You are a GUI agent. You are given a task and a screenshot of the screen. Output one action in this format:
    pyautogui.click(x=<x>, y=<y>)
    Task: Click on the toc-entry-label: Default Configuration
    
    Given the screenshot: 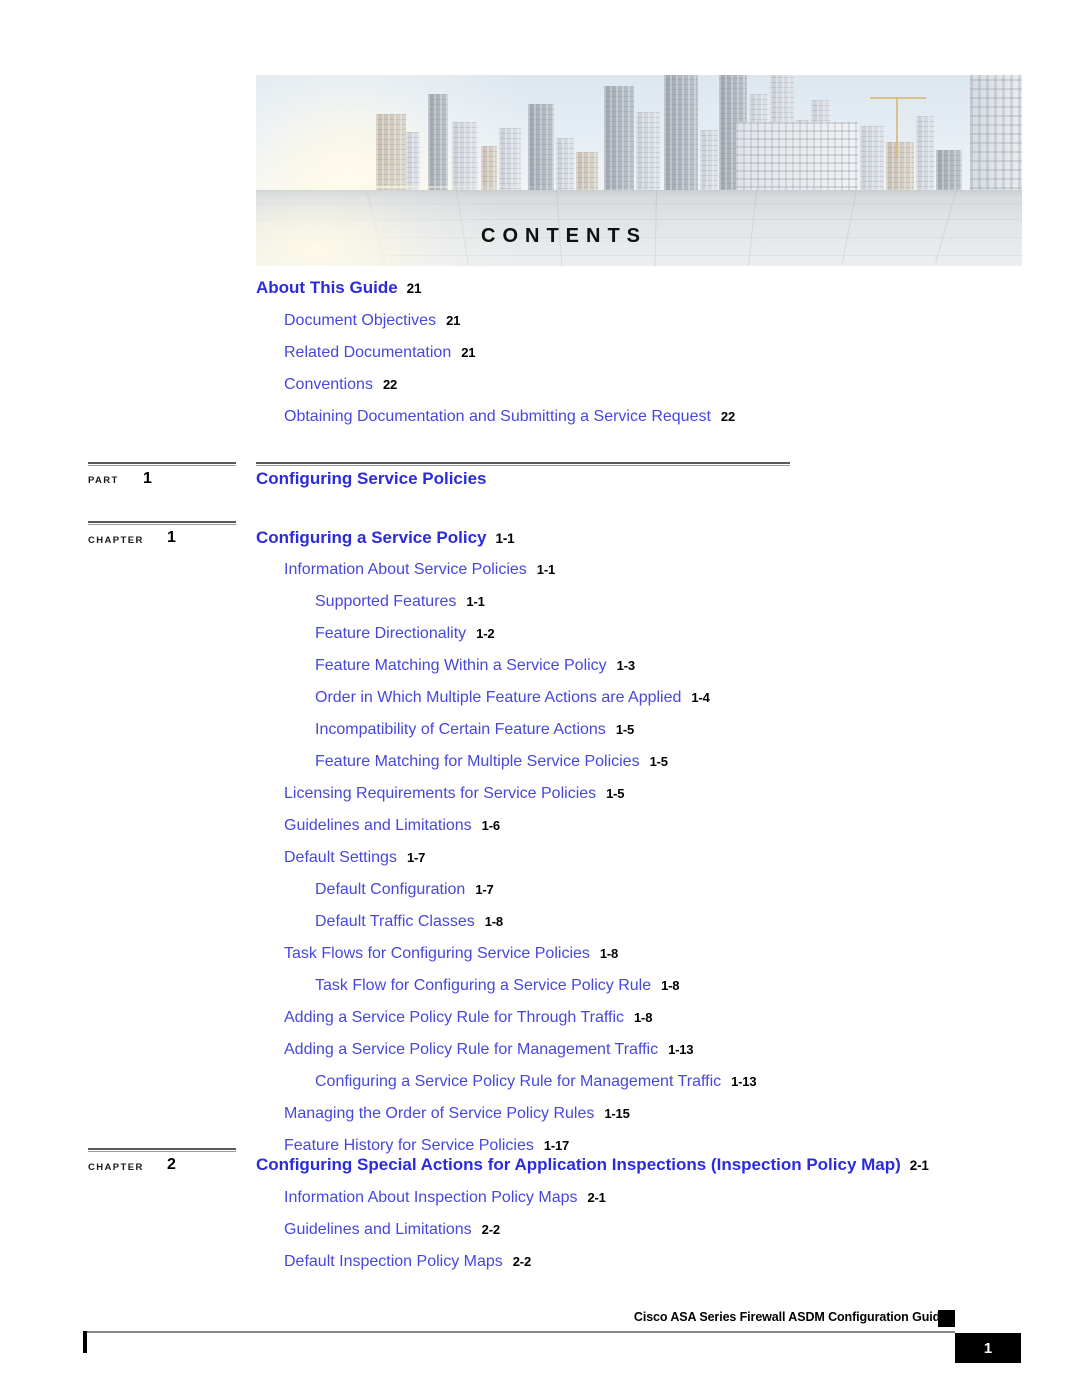 What is the action you would take?
    pyautogui.click(x=390, y=889)
    